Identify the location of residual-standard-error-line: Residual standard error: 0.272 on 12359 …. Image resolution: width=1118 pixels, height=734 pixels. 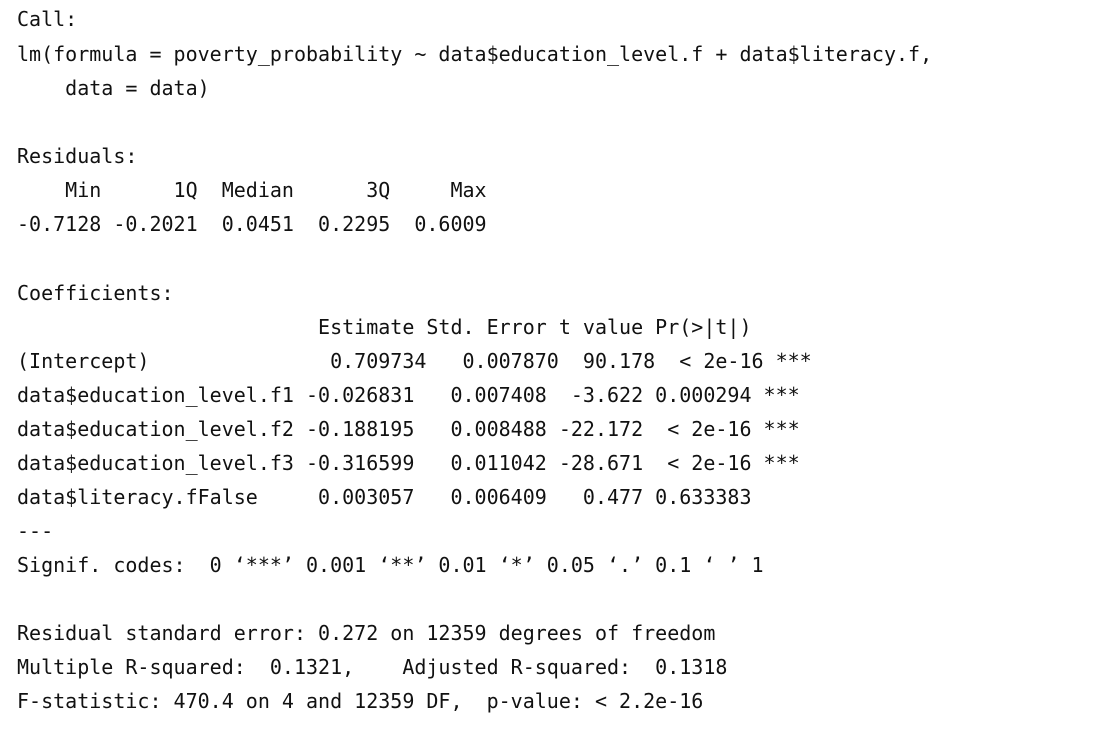
(366, 633).